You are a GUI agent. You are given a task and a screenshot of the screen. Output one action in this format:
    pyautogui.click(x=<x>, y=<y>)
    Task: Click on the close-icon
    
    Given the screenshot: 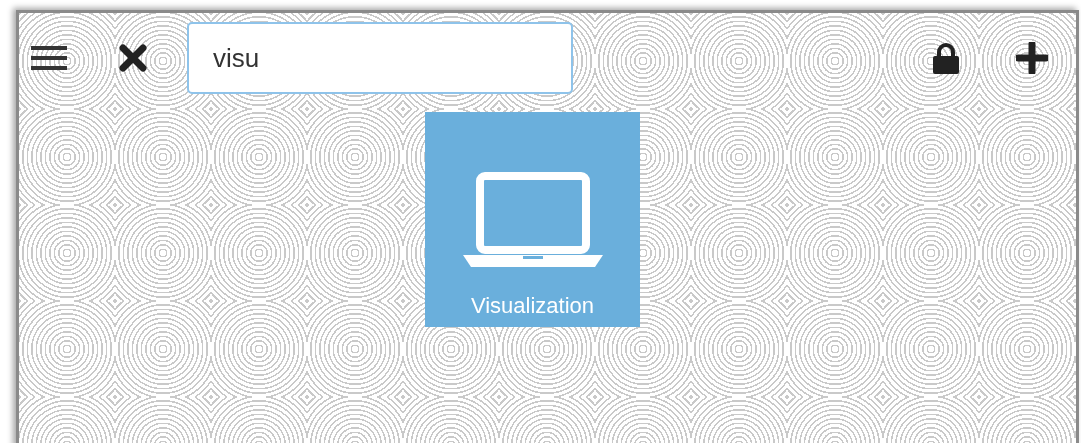 What is the action you would take?
    pyautogui.click(x=133, y=58)
    